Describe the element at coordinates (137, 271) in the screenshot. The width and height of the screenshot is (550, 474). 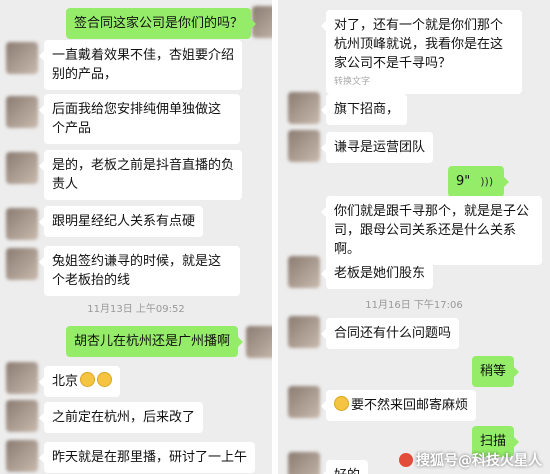
I see `message-text: 兔姐签约谦寻的时候，就是这个老板抬的线` at that location.